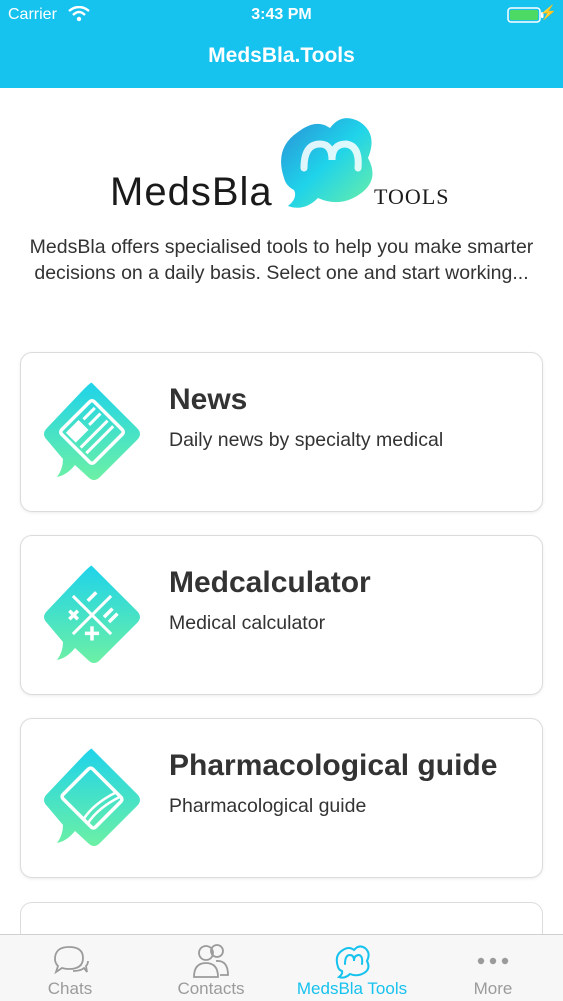 The width and height of the screenshot is (563, 1001). I want to click on logo-brand-text: MedsBla, so click(191, 192).